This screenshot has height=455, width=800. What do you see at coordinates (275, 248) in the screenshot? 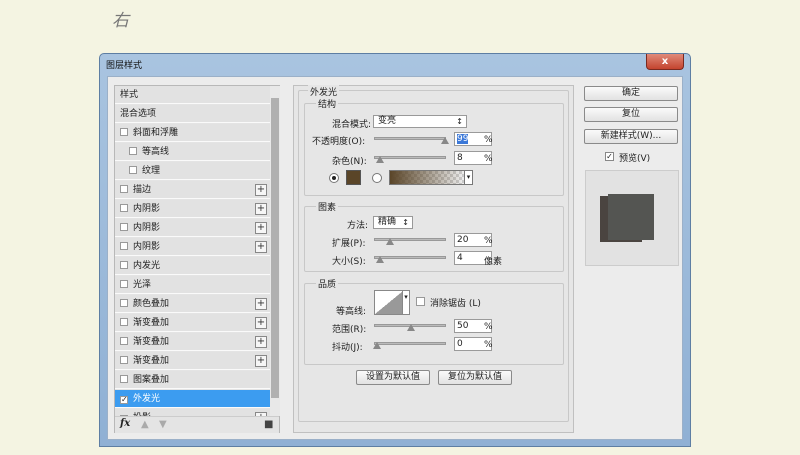
I see `scrollbar-thumb` at bounding box center [275, 248].